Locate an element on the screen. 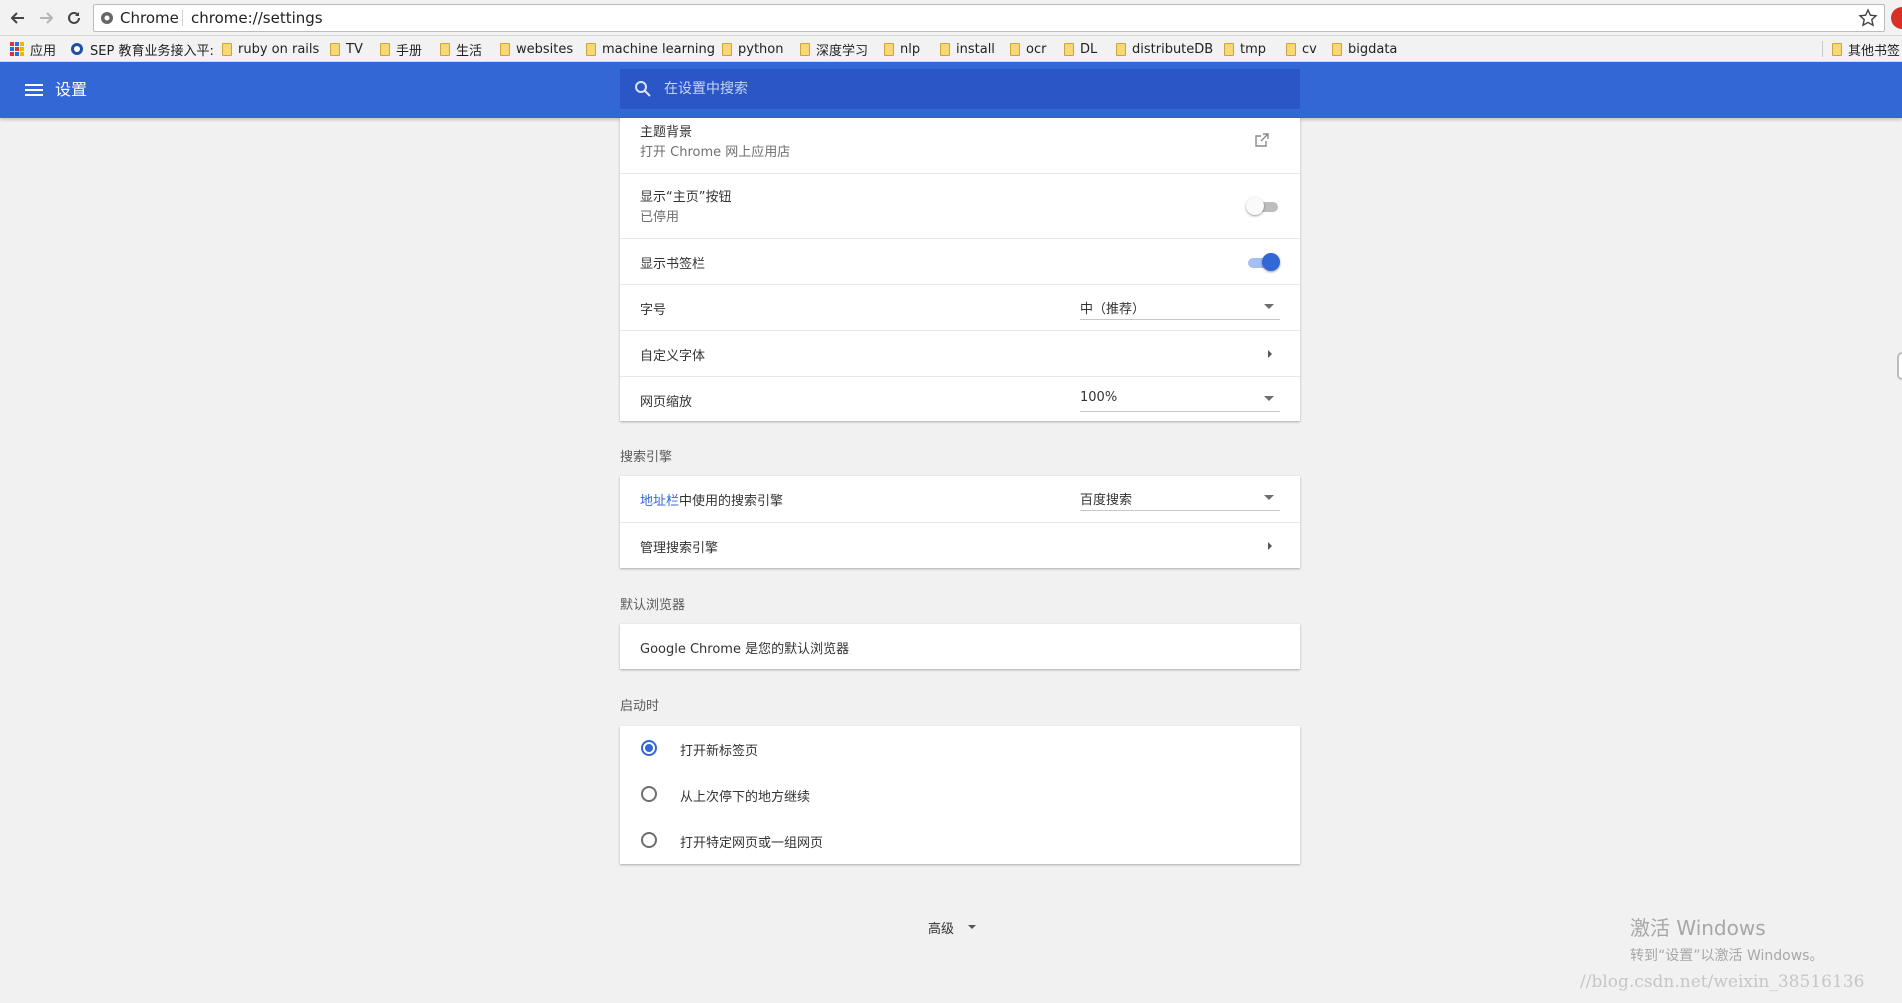  home-button-label: 显示“主页”按钮 is located at coordinates (686, 197).